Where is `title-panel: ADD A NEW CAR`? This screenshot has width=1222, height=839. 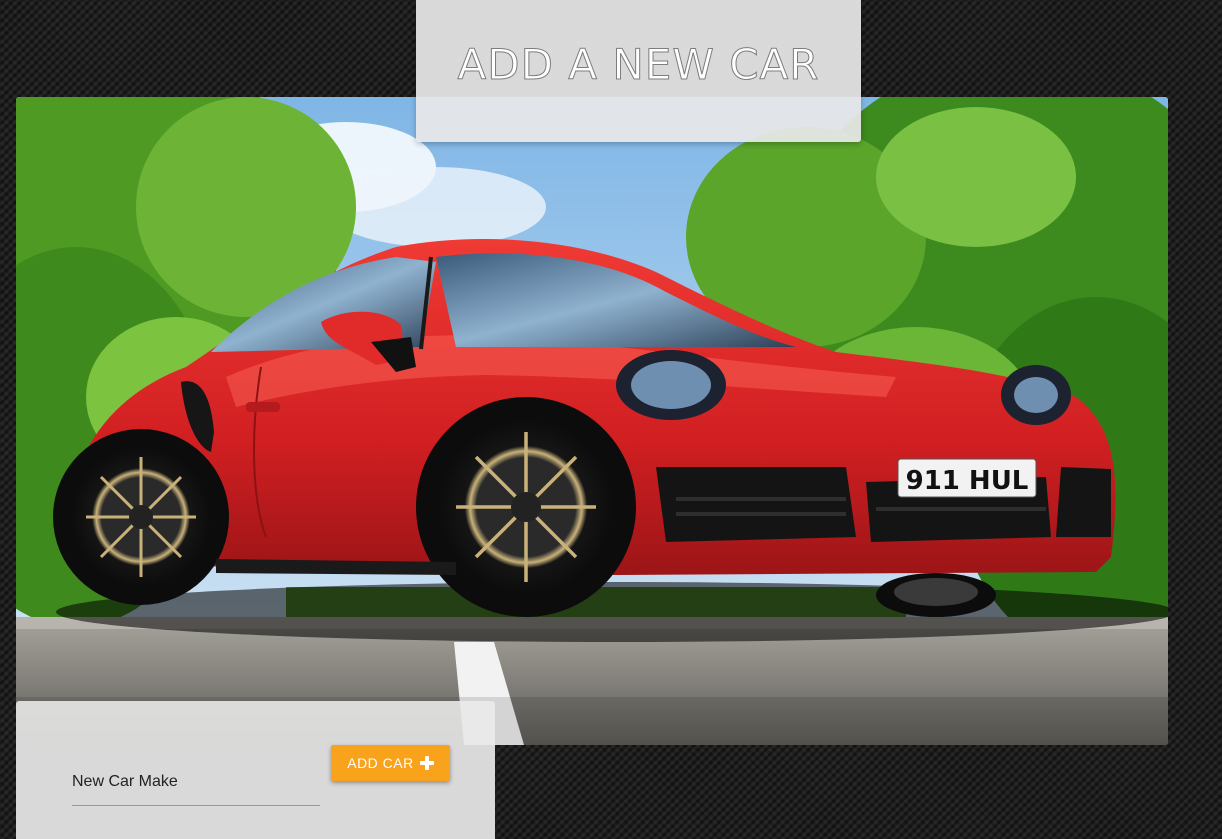 title-panel: ADD A NEW CAR is located at coordinates (638, 71).